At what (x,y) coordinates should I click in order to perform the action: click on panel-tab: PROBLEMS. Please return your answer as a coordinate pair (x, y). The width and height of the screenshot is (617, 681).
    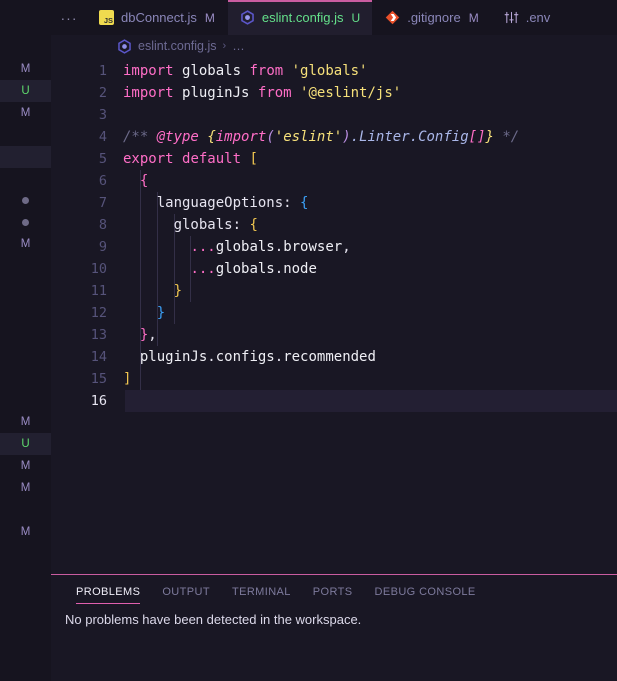
    Looking at the image, I should click on (108, 592).